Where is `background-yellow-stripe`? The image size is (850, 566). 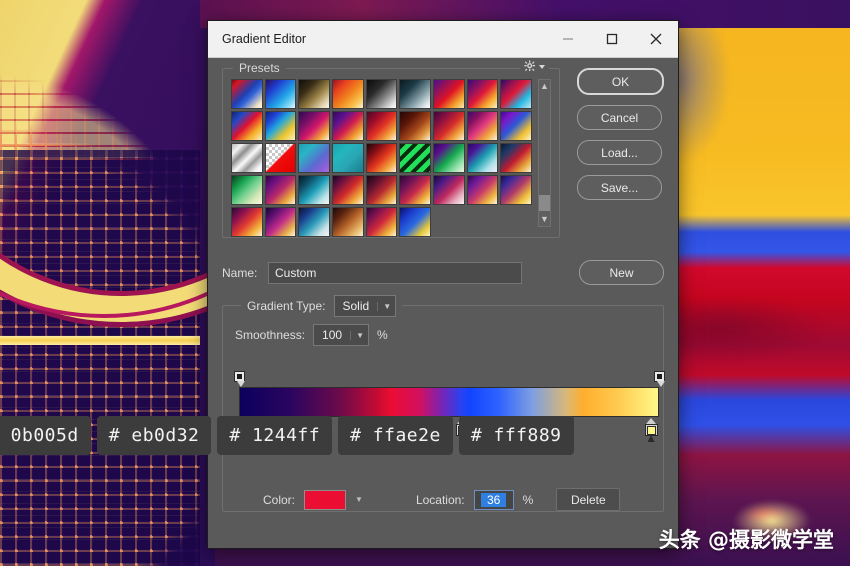 background-yellow-stripe is located at coordinates (100, 340).